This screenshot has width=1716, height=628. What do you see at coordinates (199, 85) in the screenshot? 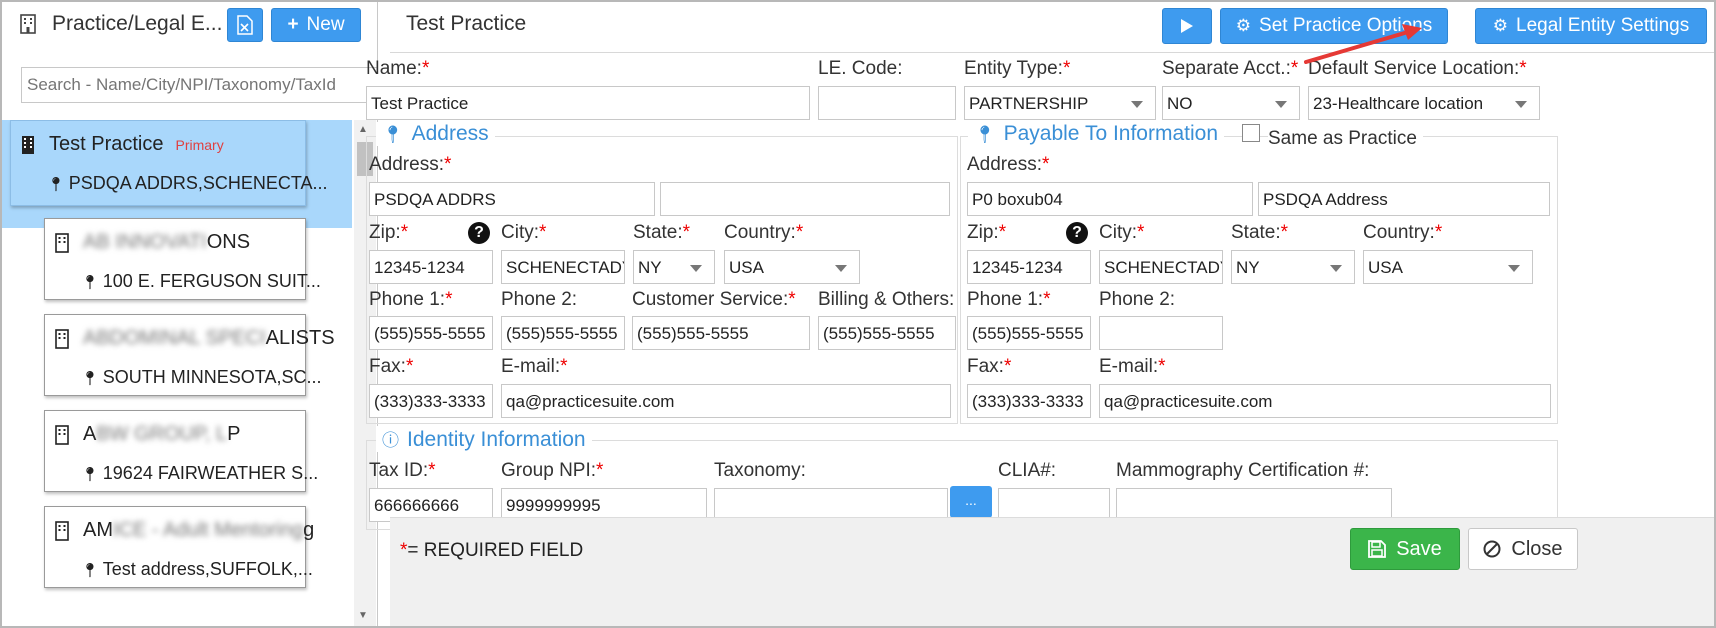
I see `entity-search-input` at bounding box center [199, 85].